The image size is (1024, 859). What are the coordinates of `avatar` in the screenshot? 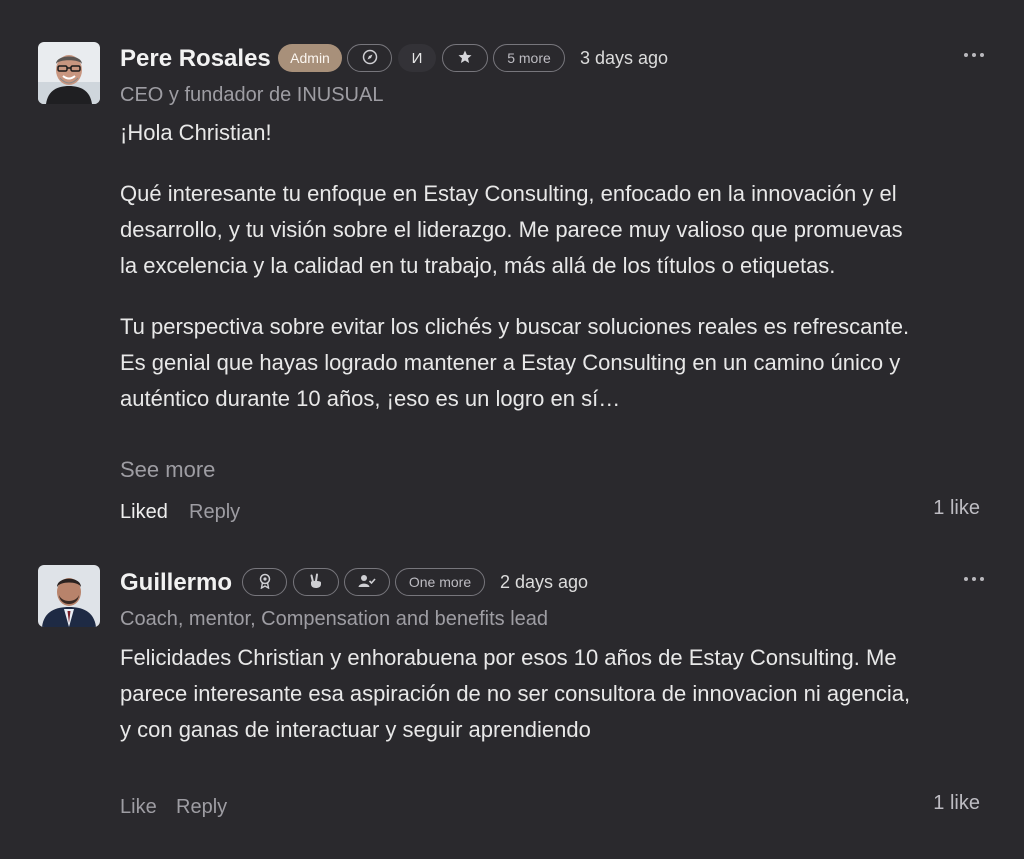 It's located at (69, 596).